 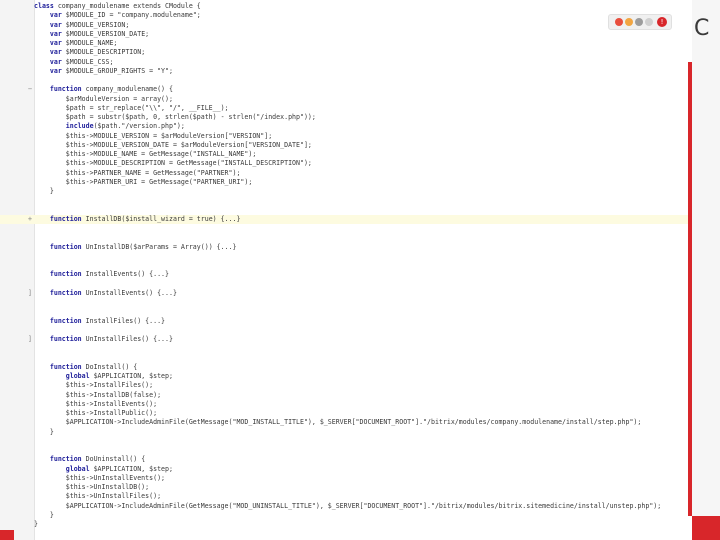 I want to click on code-line: $this->InstallFiles();, so click(x=346, y=385).